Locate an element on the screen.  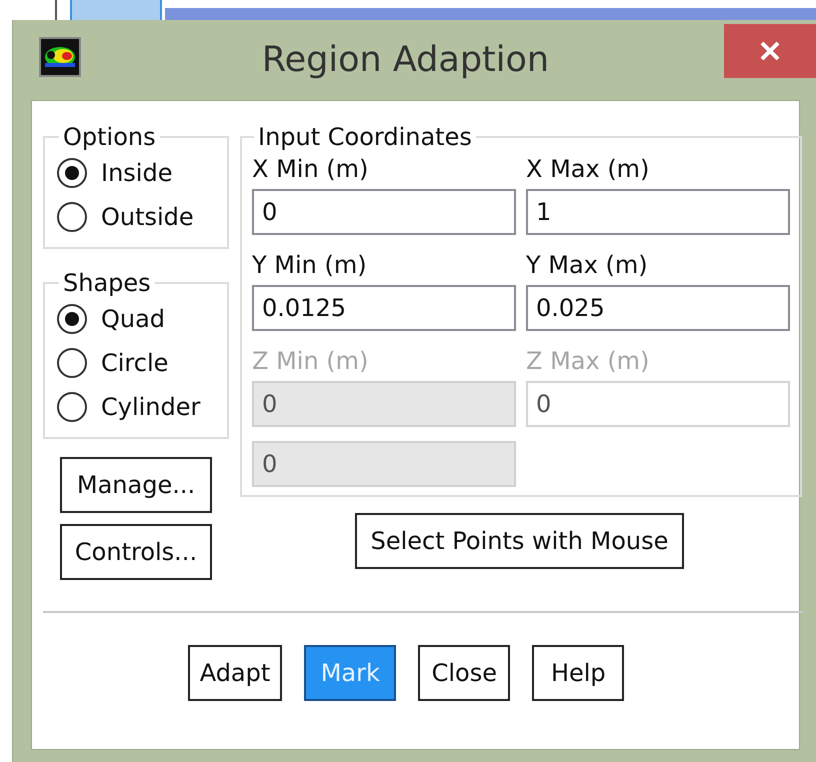
dialog-button: Help is located at coordinates (578, 673).